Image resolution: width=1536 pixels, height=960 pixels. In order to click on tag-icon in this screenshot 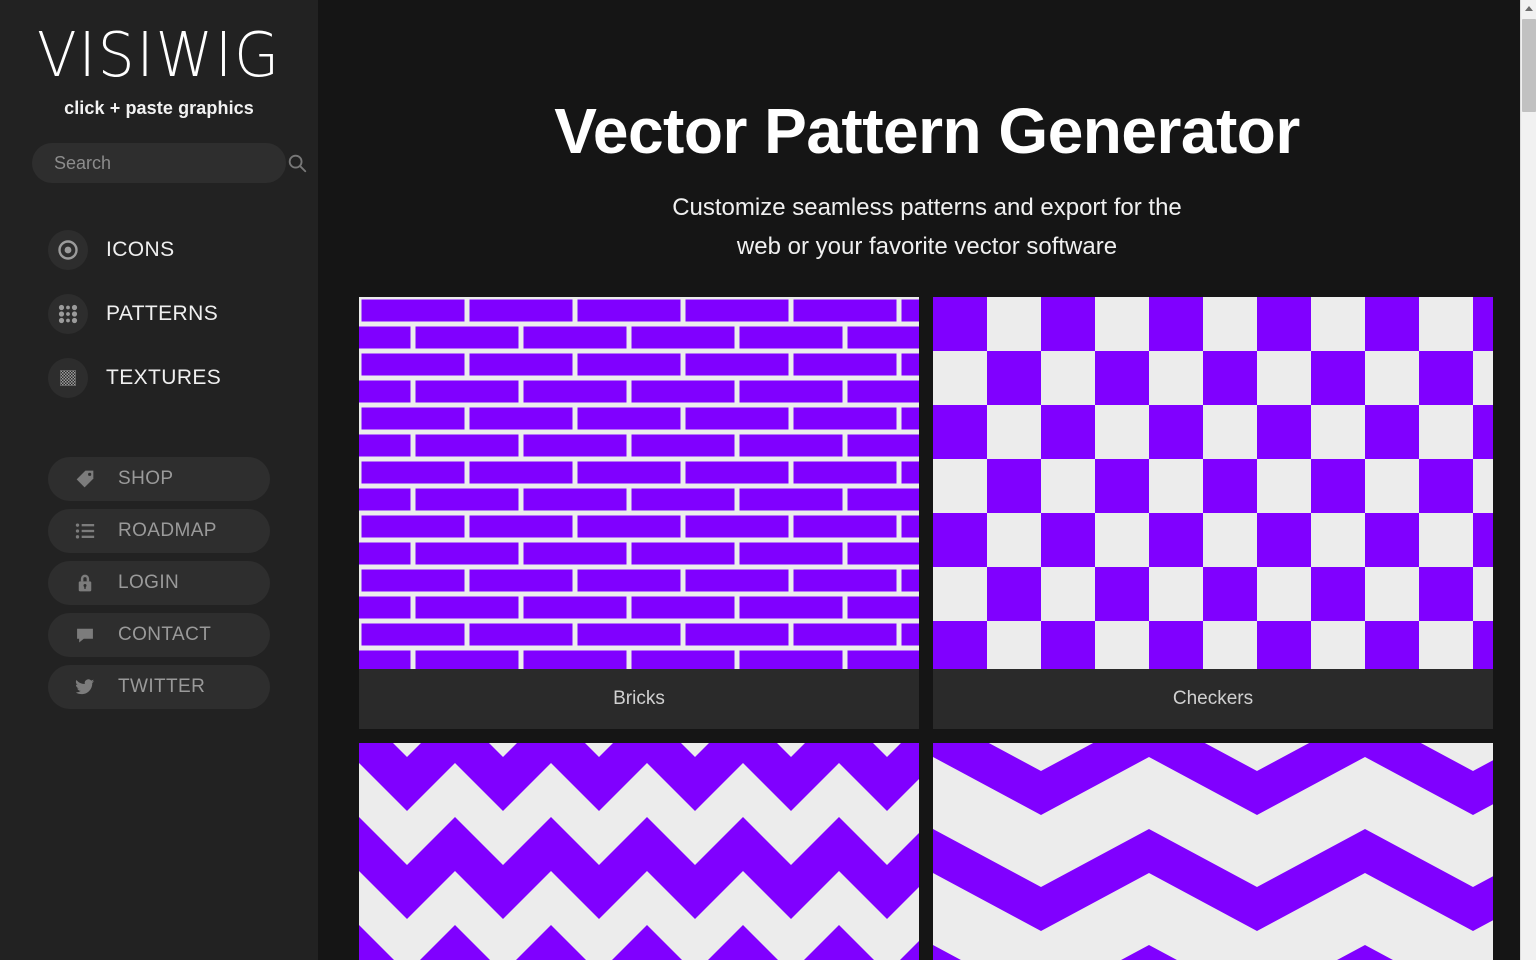, I will do `click(85, 479)`.